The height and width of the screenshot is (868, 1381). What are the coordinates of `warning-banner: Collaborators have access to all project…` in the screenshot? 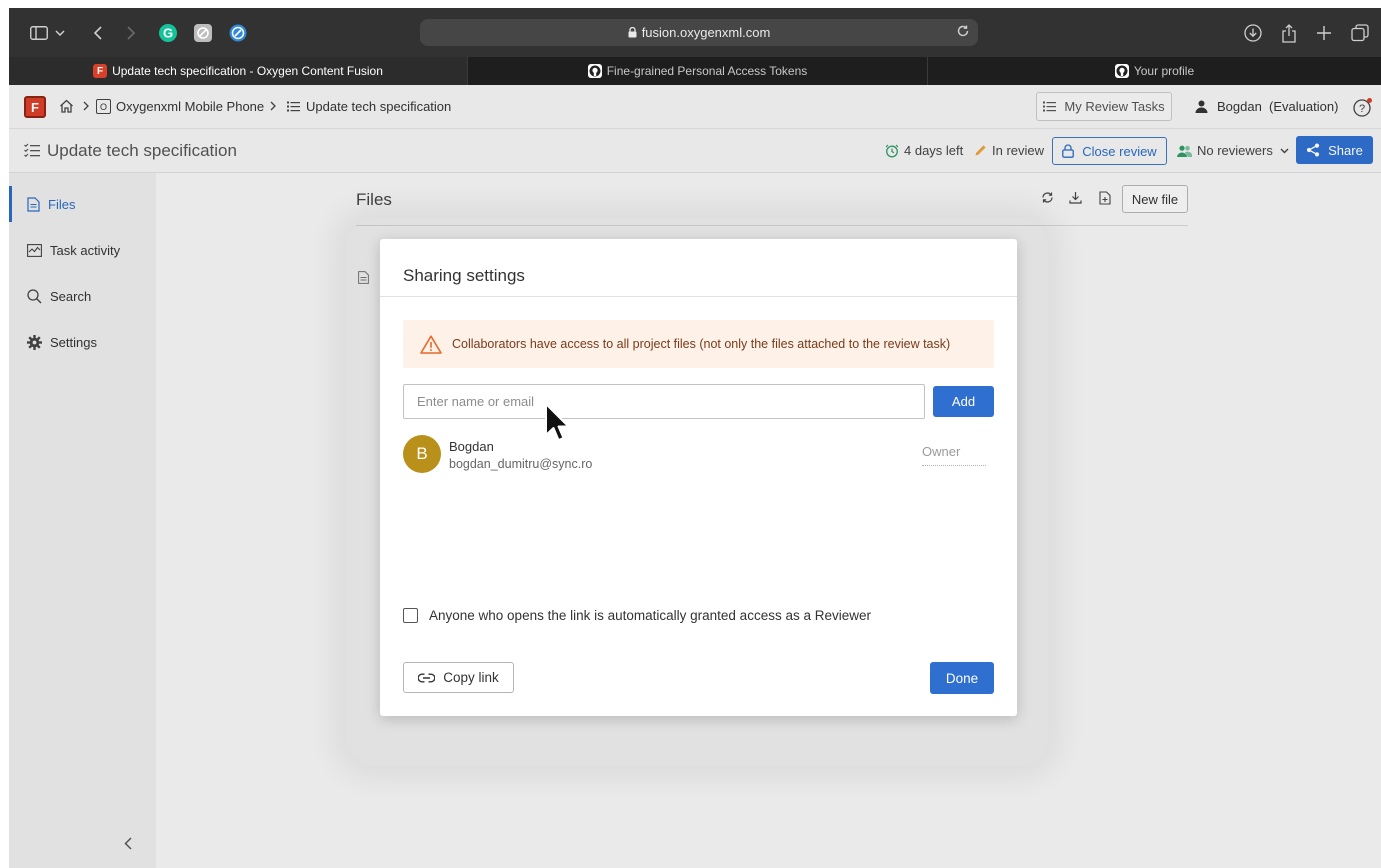 It's located at (698, 344).